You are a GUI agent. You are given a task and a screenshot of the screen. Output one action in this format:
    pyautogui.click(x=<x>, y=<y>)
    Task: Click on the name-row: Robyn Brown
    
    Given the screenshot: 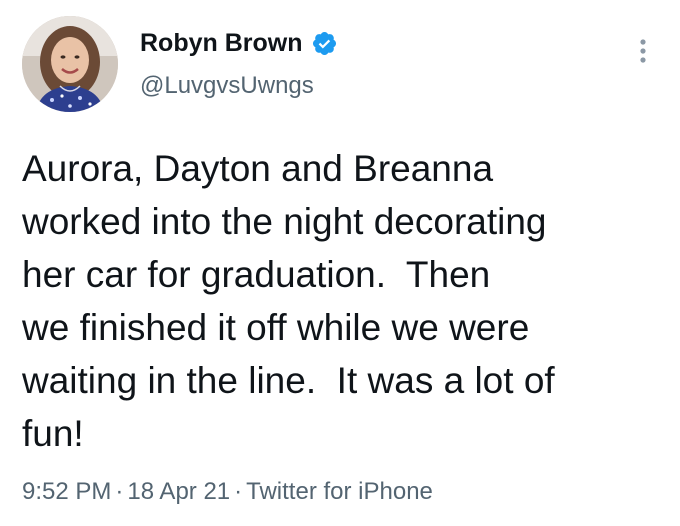 What is the action you would take?
    pyautogui.click(x=239, y=43)
    